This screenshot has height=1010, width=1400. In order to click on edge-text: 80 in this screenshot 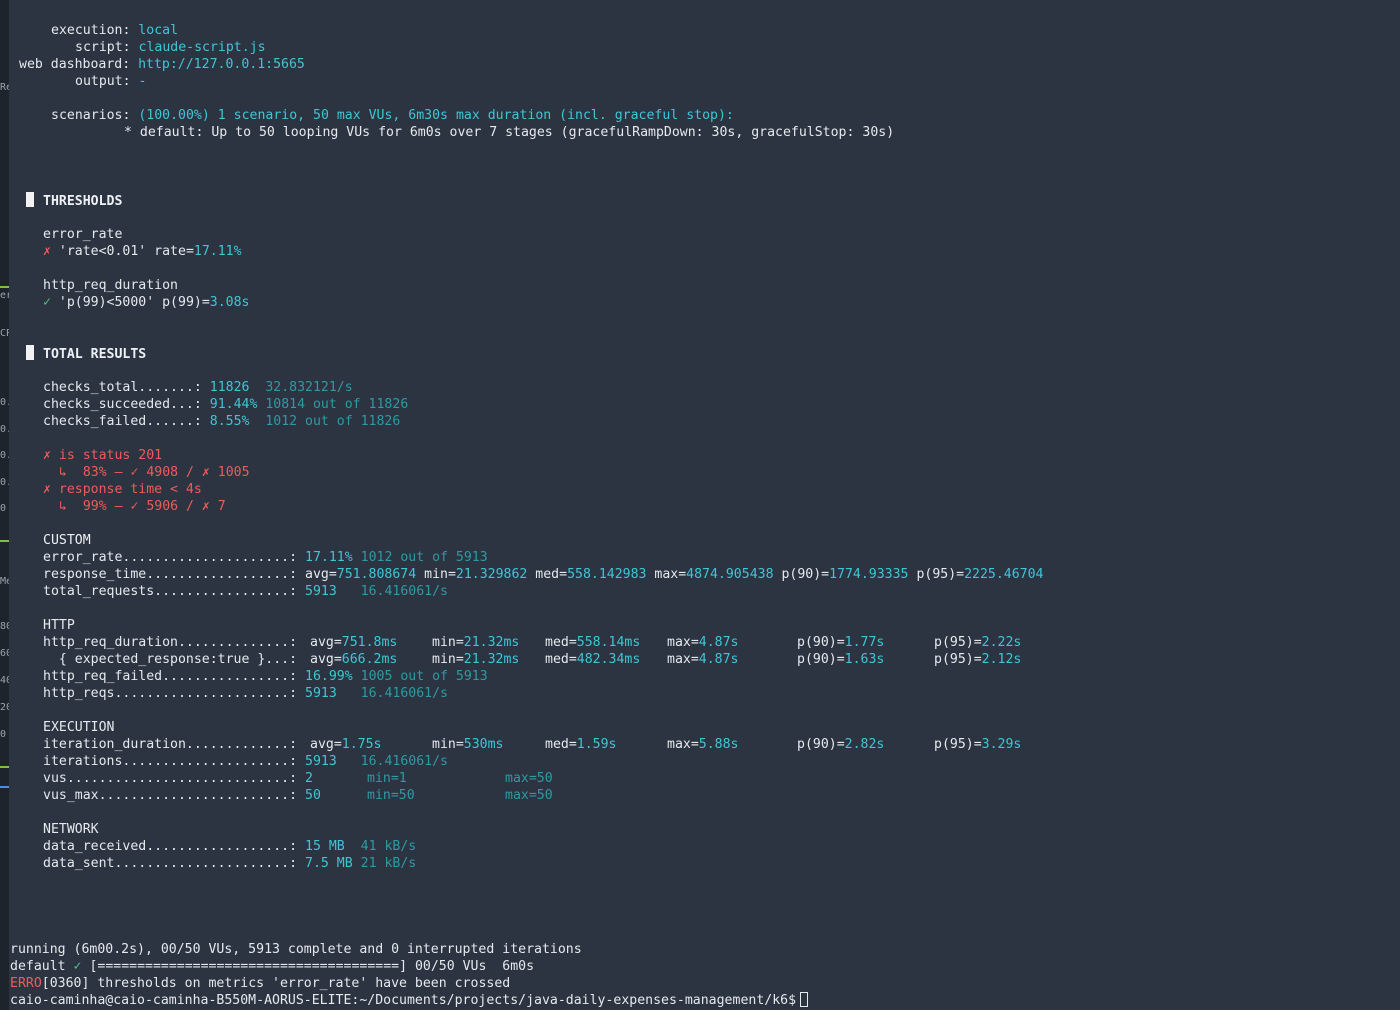, I will do `click(4, 626)`.